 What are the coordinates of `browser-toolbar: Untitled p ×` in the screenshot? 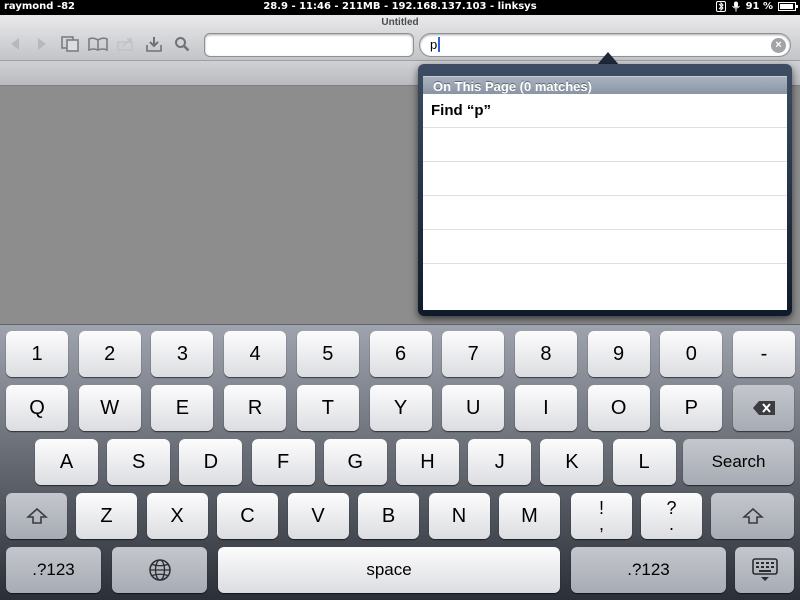 It's located at (400, 38).